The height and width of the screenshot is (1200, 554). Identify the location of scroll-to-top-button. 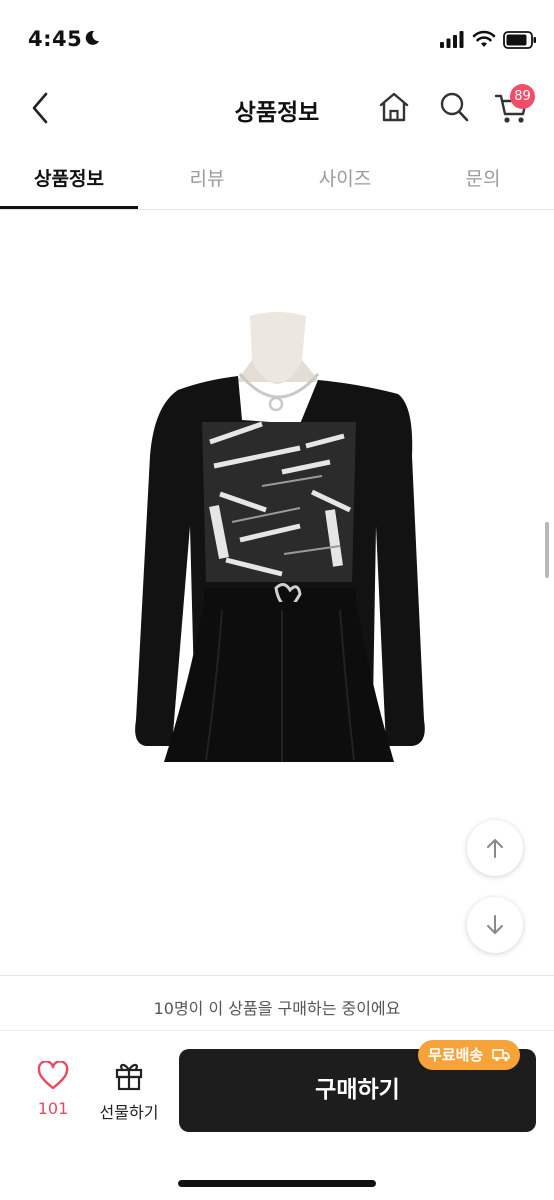
(495, 848).